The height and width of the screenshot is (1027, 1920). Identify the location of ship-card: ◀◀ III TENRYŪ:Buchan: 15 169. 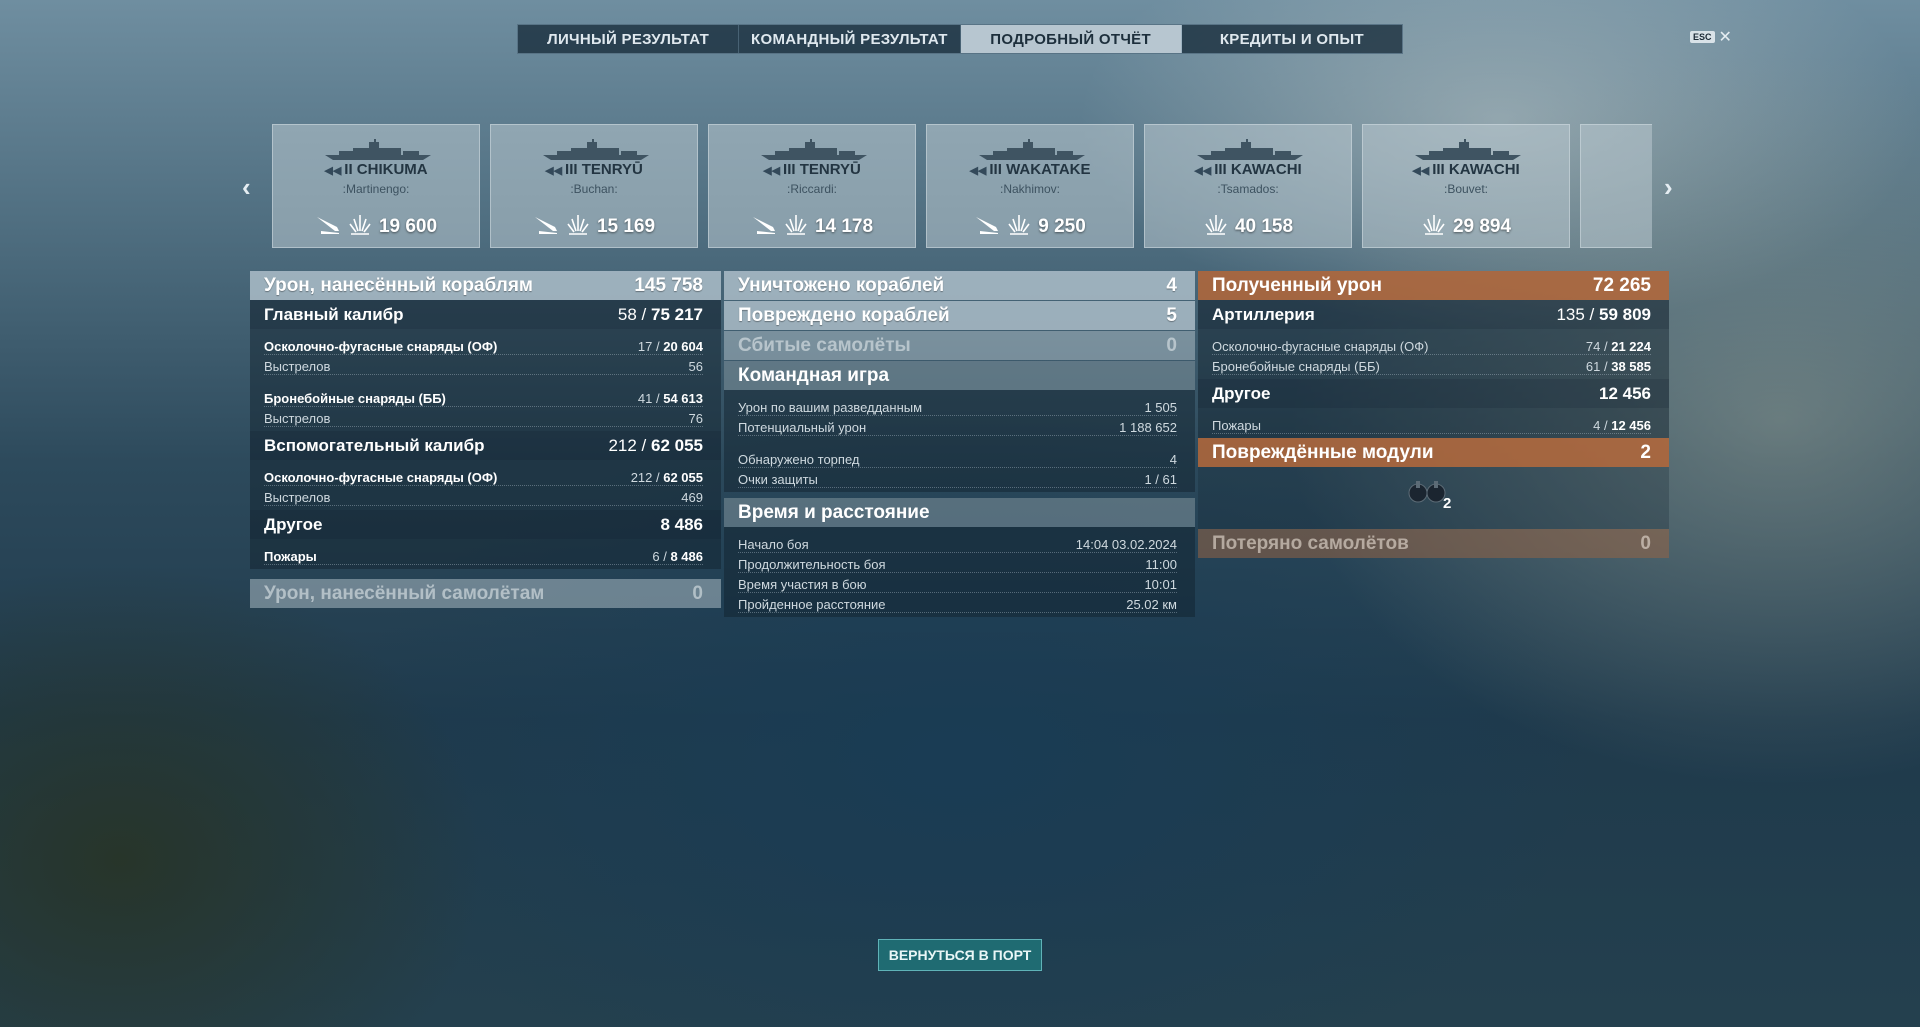
(594, 186).